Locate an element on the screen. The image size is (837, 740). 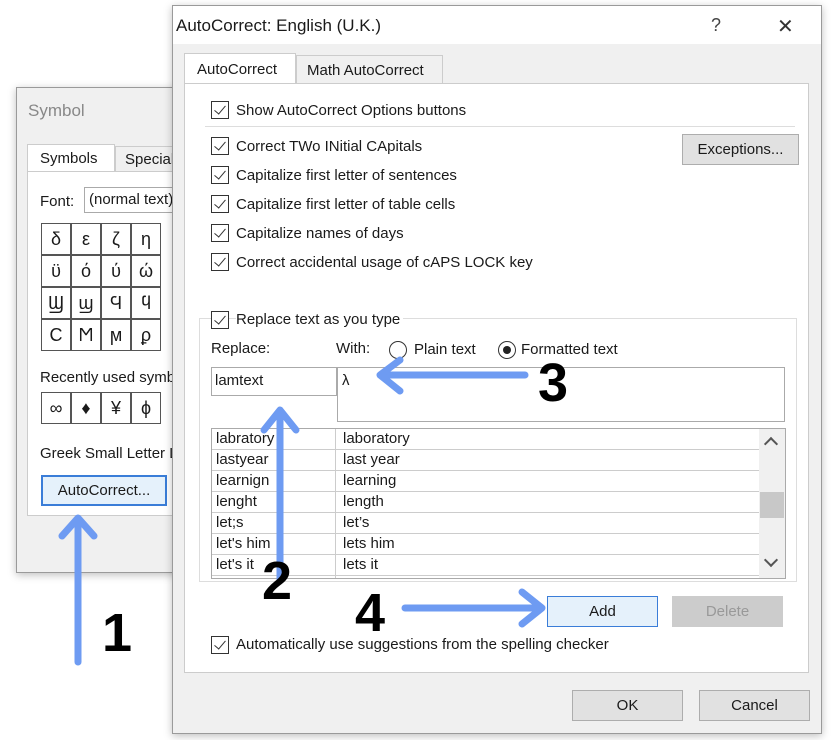
step-4-label: 4 is located at coordinates (370, 613).